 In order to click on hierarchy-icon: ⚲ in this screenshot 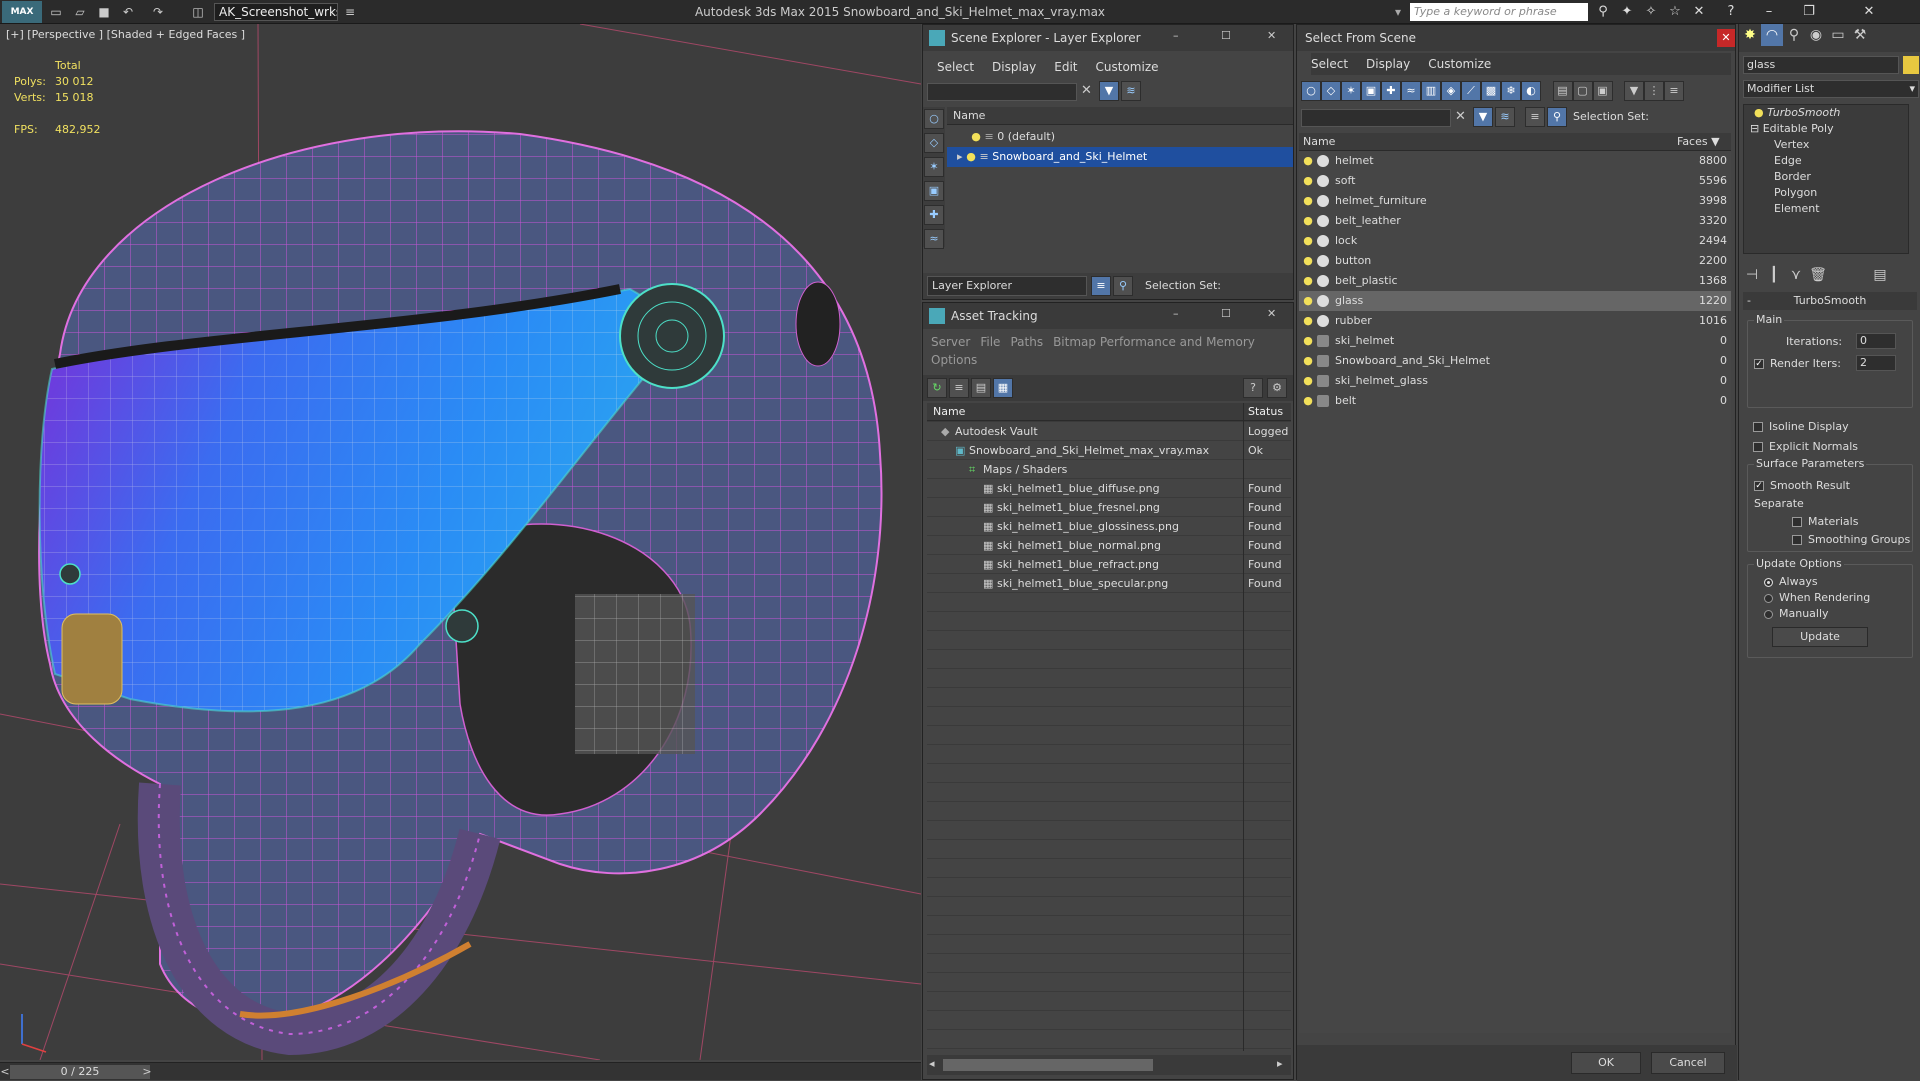, I will do `click(1123, 286)`.